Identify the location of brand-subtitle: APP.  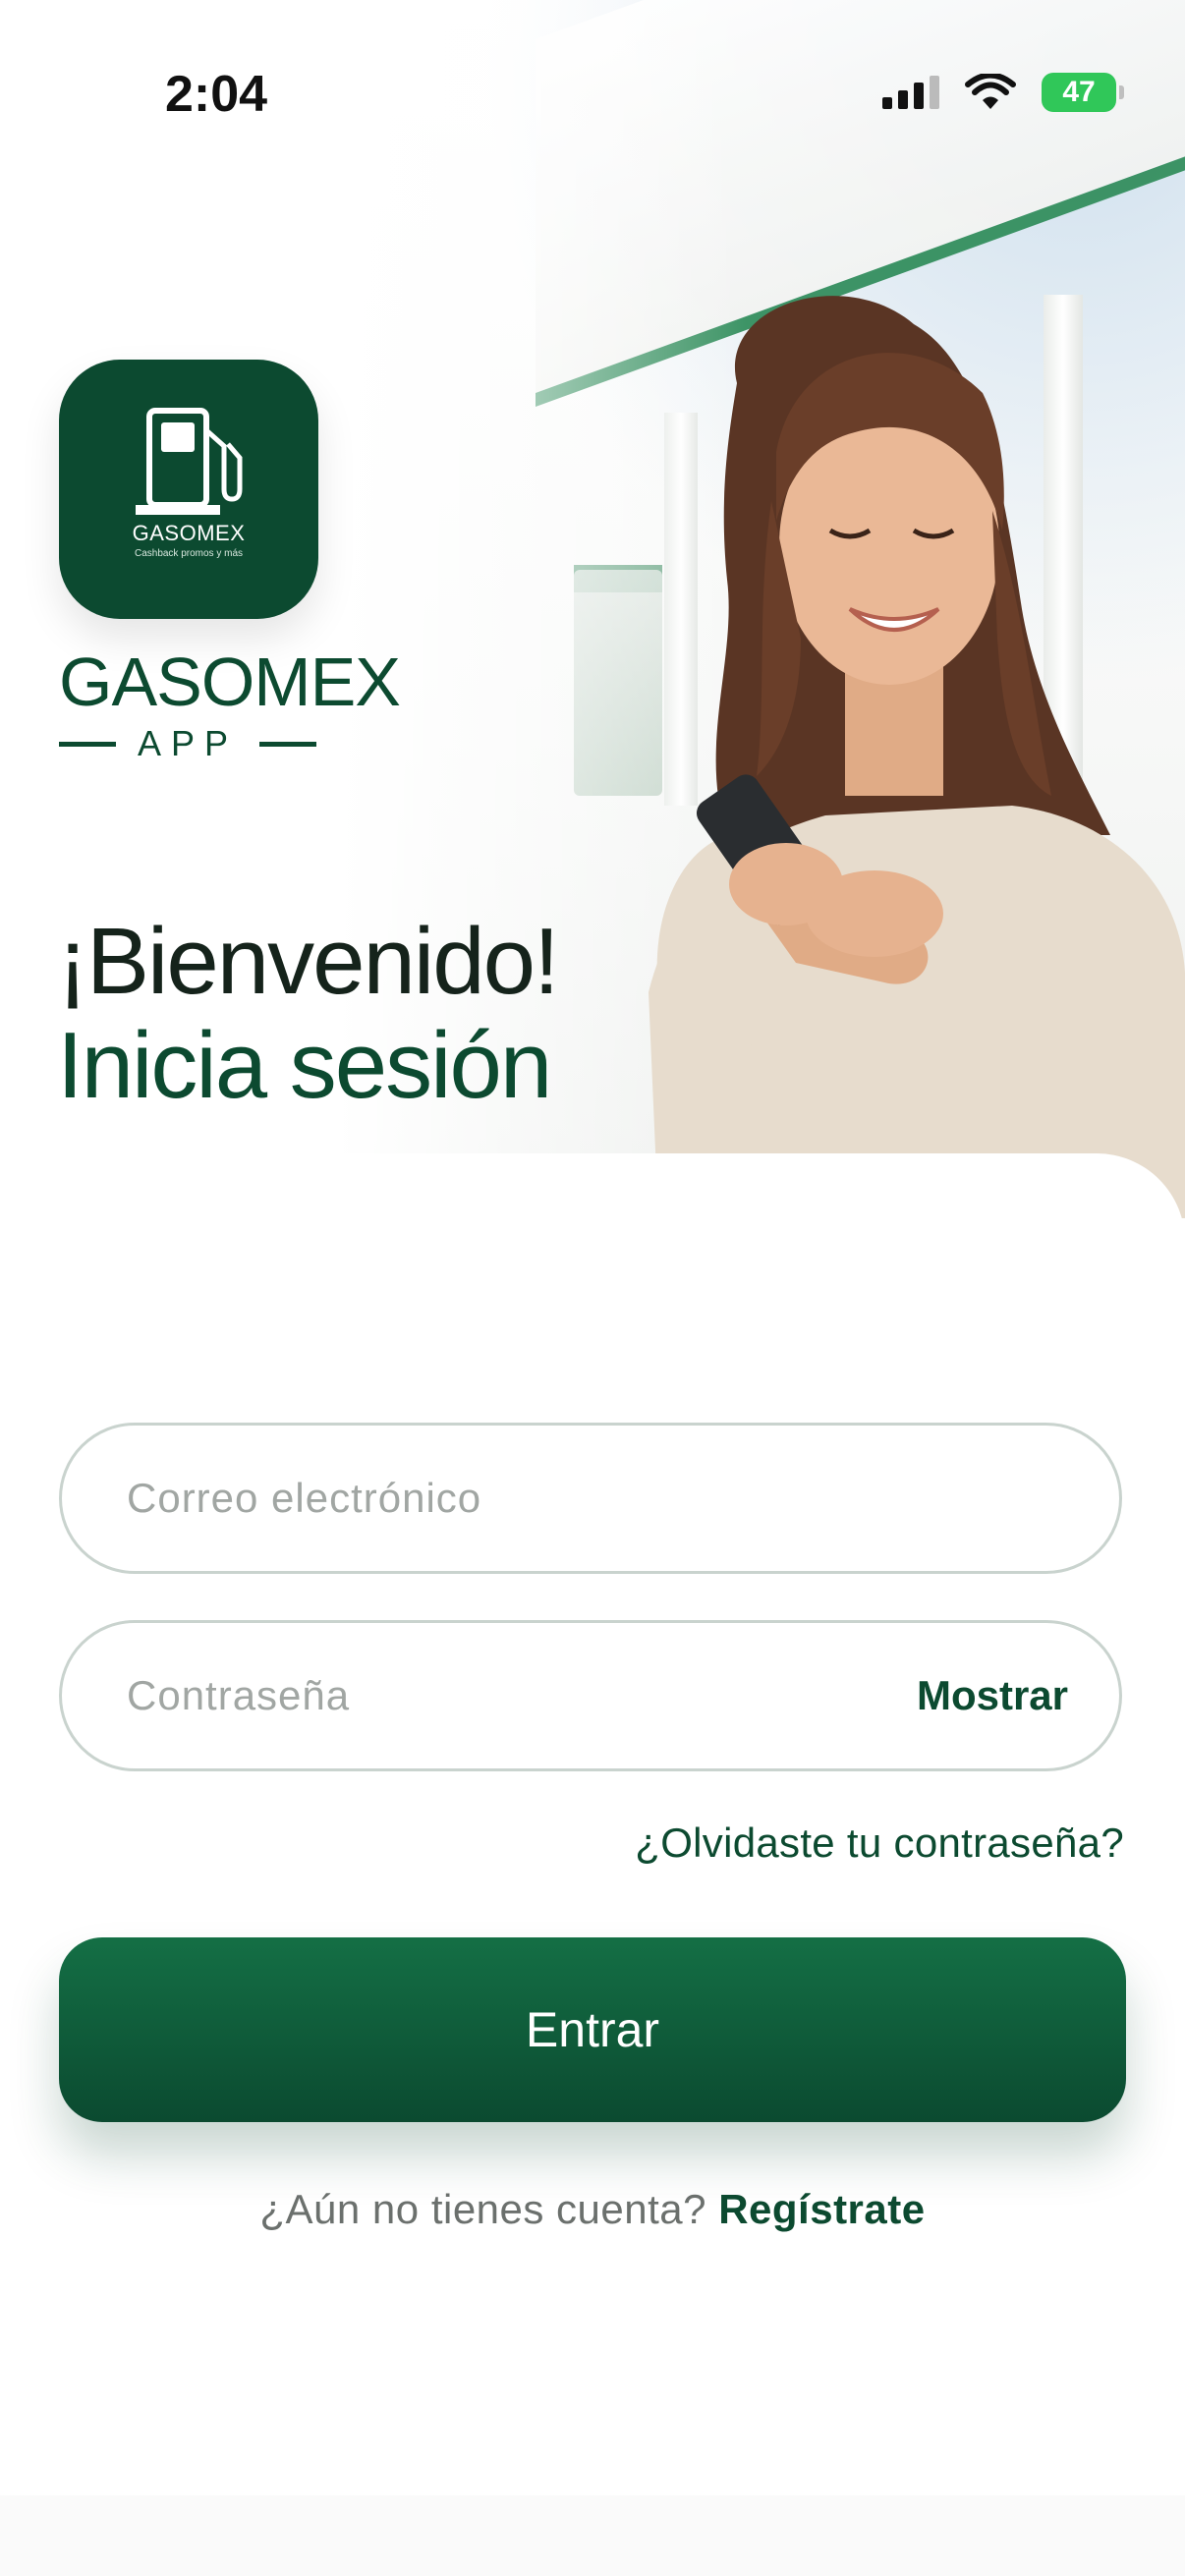
(188, 743).